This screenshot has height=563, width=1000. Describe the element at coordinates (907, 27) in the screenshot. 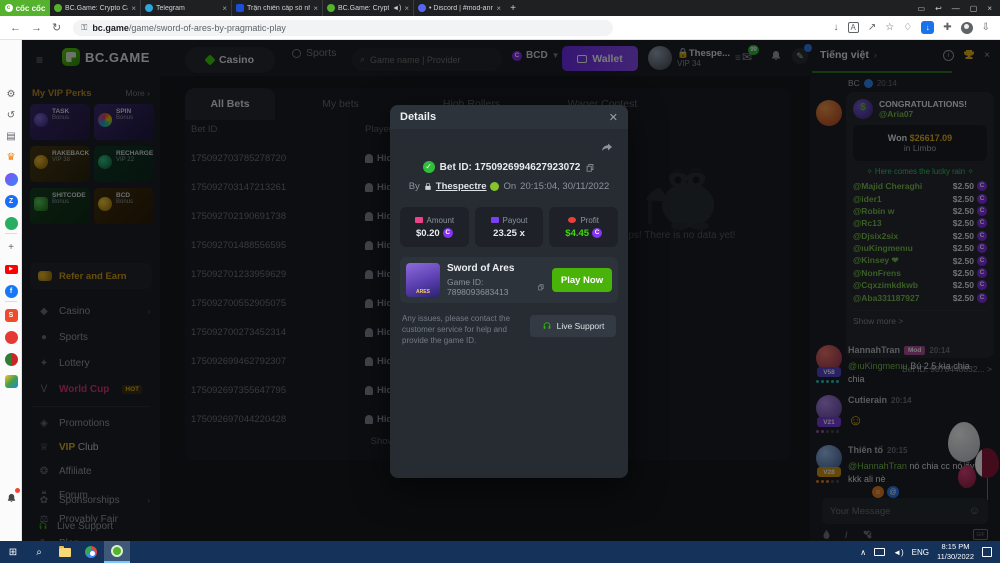

I see `adblock-shield-icon: ♢` at that location.